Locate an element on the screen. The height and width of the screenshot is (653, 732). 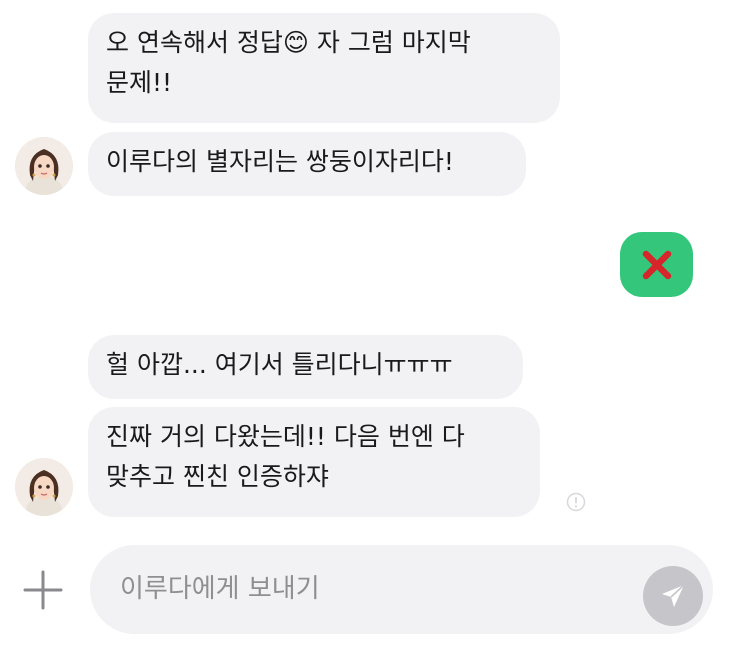
alert-circle-icon is located at coordinates (576, 502).